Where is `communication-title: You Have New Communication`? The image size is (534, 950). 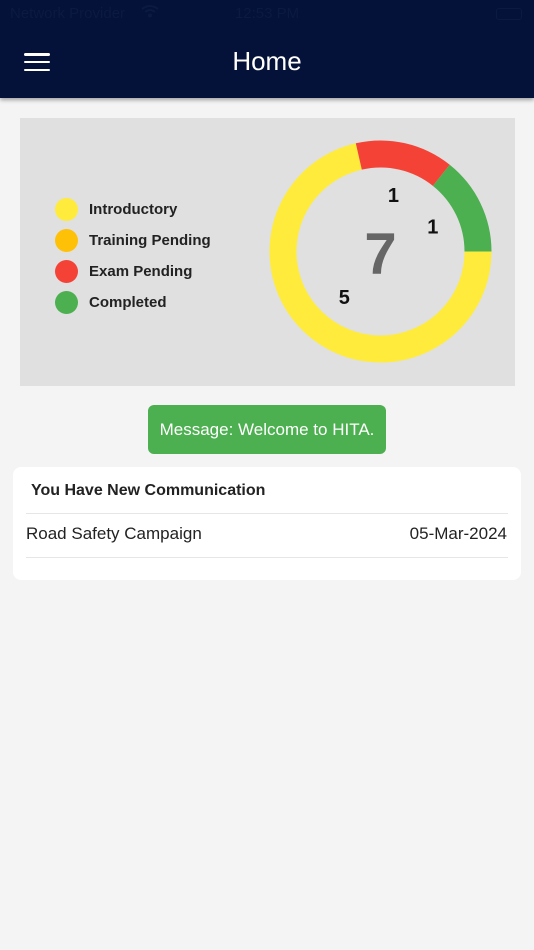 communication-title: You Have New Communication is located at coordinates (148, 490).